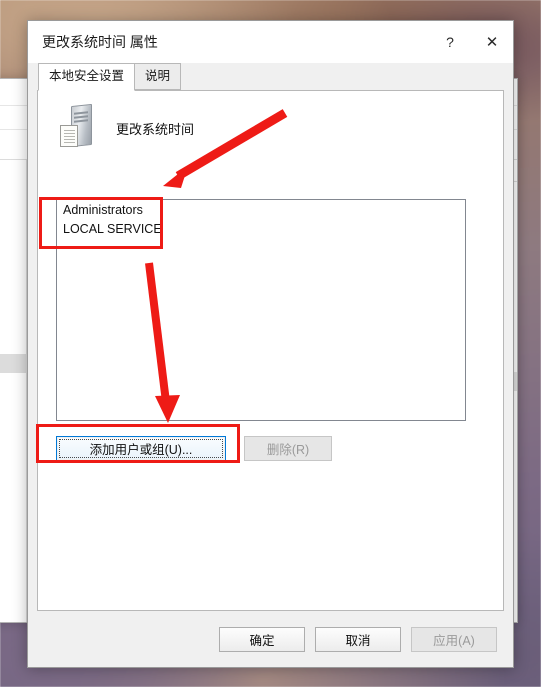 The image size is (541, 687). What do you see at coordinates (13, 382) in the screenshot?
I see `tree-item: 🔒安` at bounding box center [13, 382].